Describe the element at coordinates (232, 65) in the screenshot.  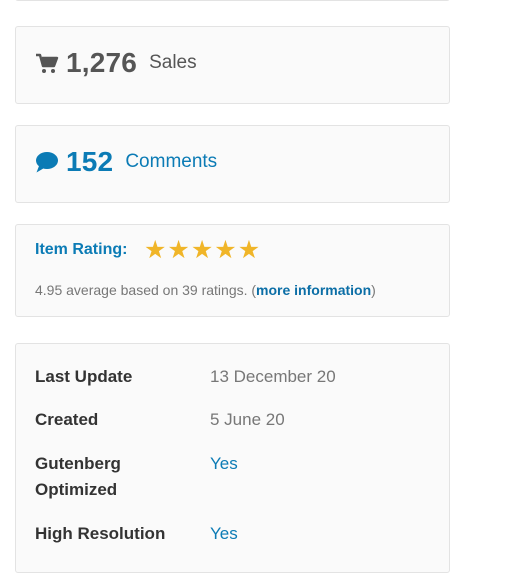
I see `sales-card: 1,276 Sales` at that location.